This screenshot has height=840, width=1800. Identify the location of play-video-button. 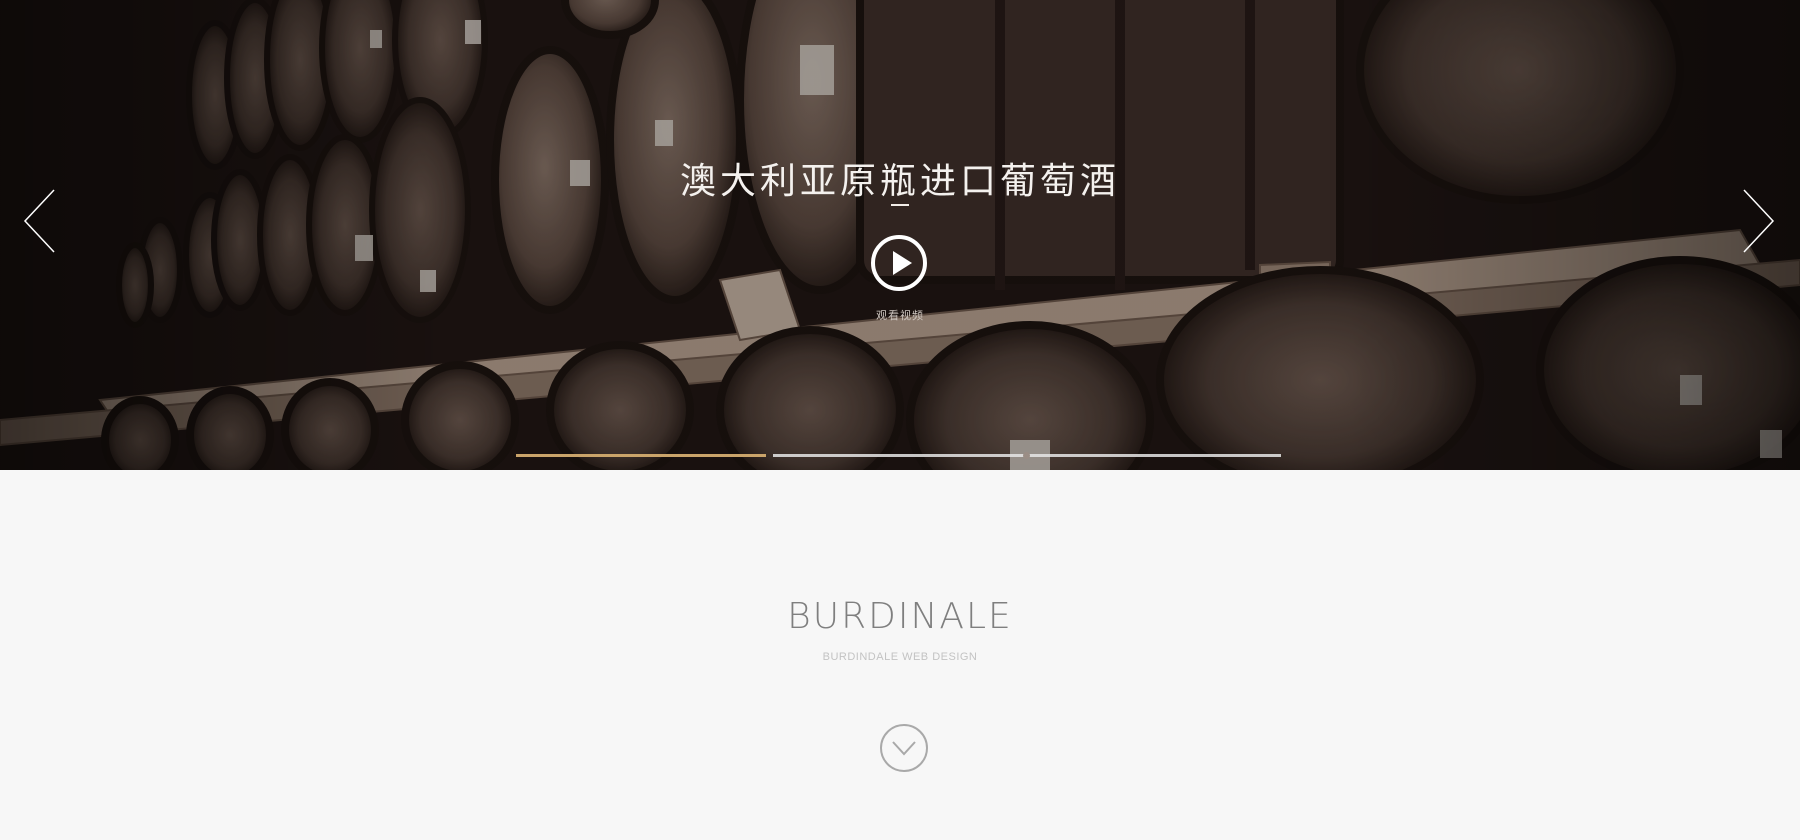
(899, 263).